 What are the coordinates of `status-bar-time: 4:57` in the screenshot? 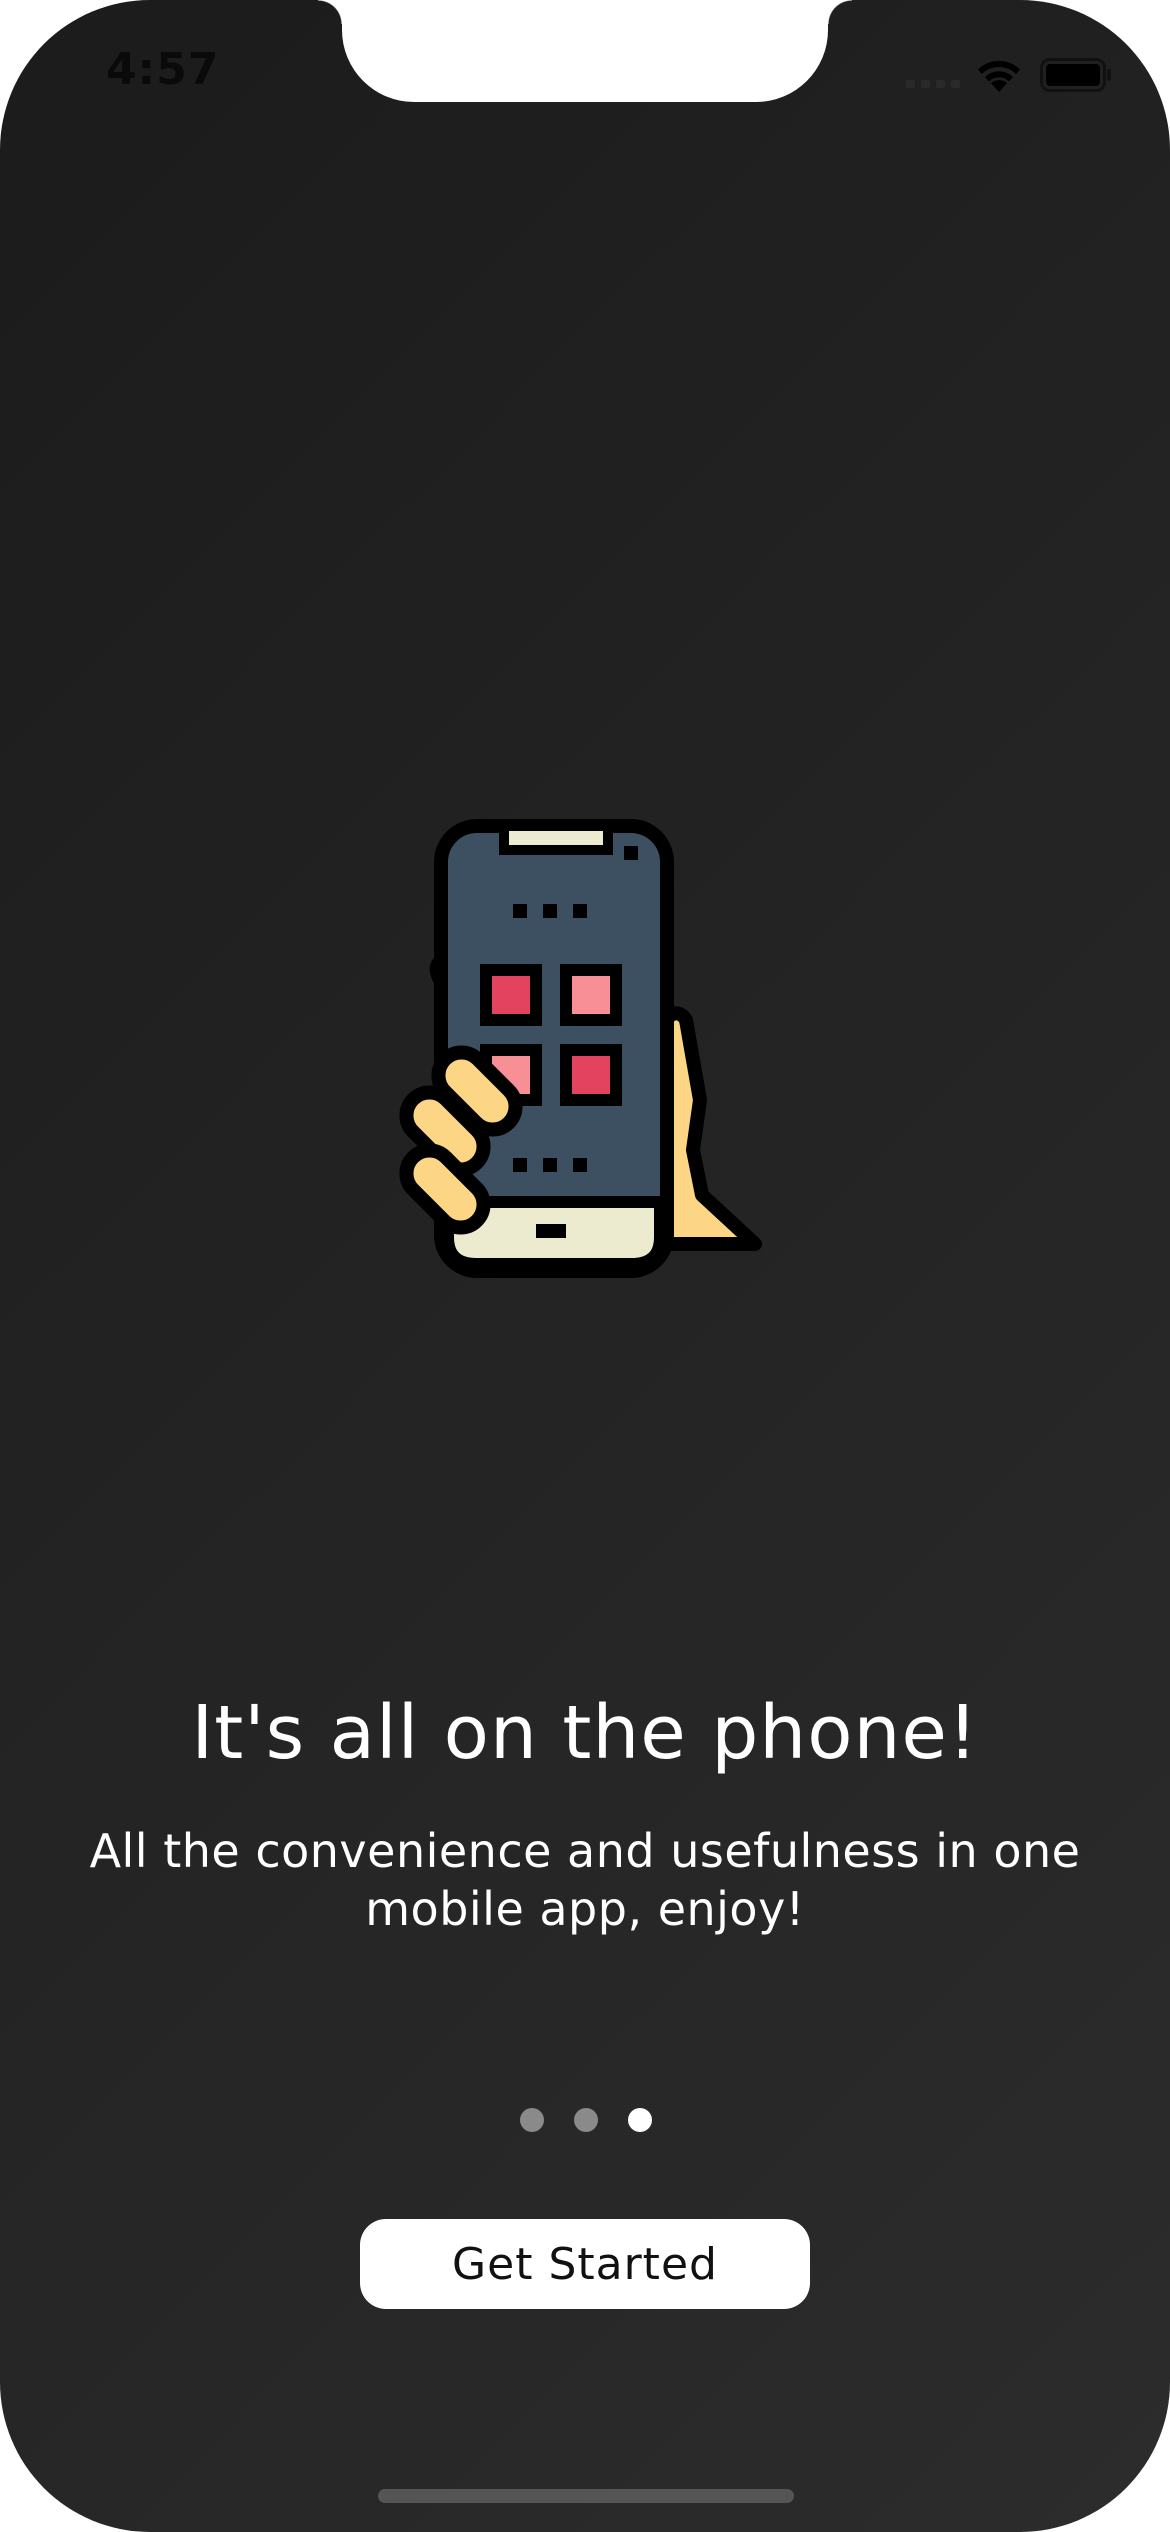 It's located at (163, 69).